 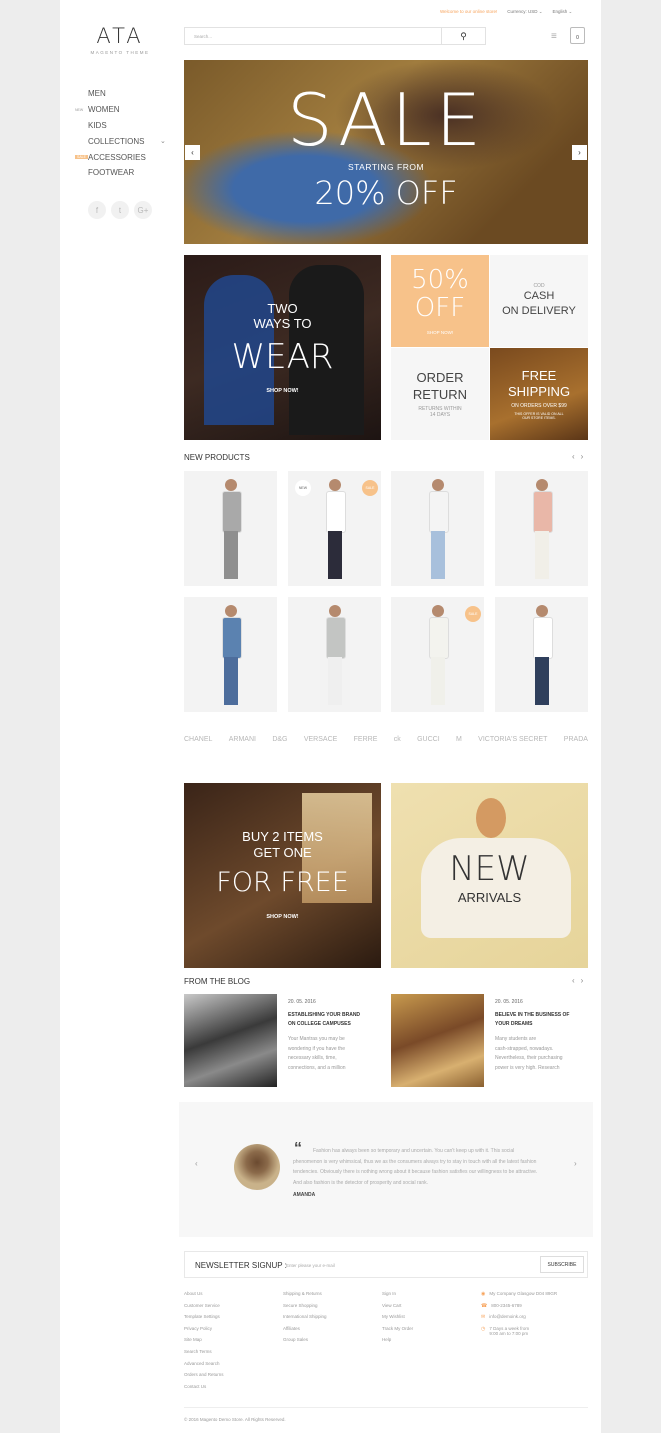 I want to click on search-button: ⚲, so click(x=463, y=36).